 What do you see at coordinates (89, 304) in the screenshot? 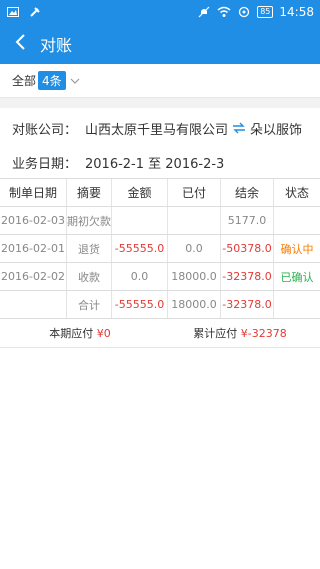
I see `cell-total-label: 合计` at bounding box center [89, 304].